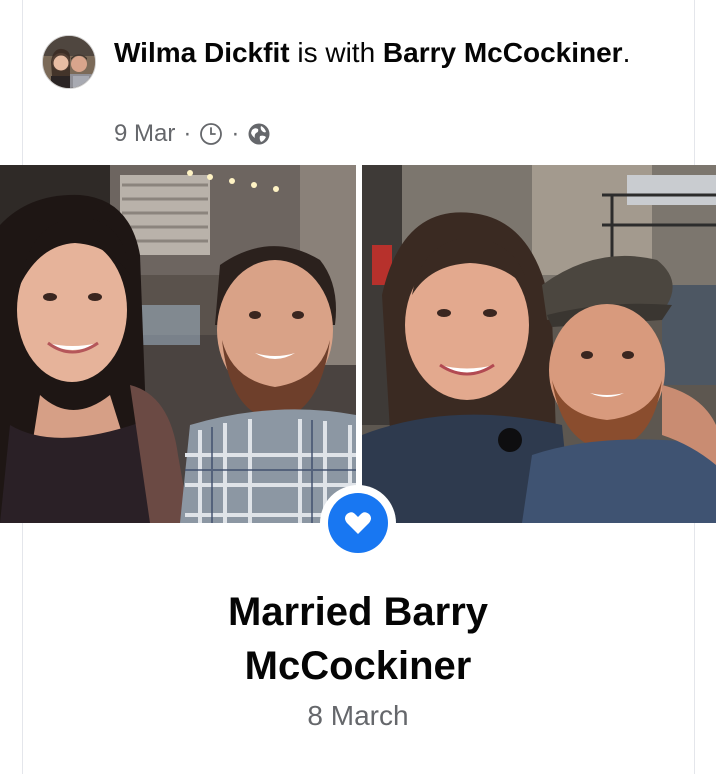 The height and width of the screenshot is (774, 716). I want to click on tagged-name-link: Barry McCockiner, so click(503, 52).